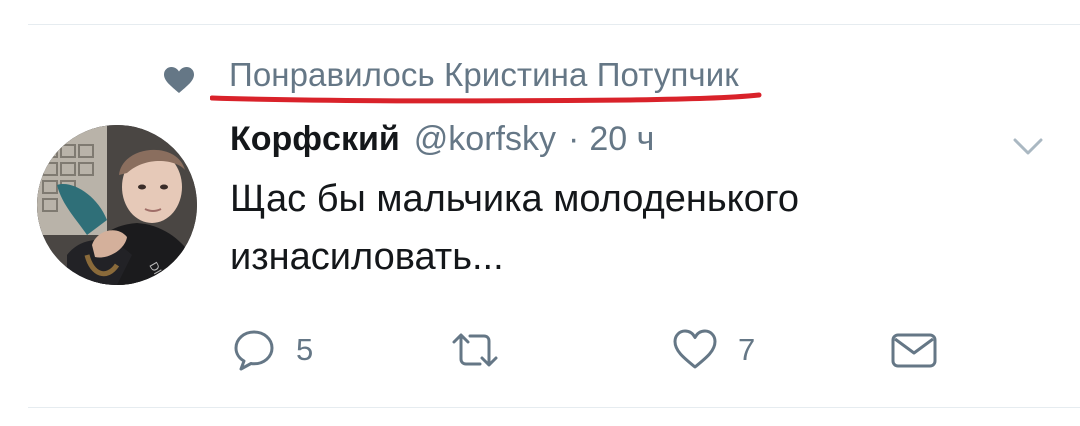  I want to click on direct-message-button, so click(924, 350).